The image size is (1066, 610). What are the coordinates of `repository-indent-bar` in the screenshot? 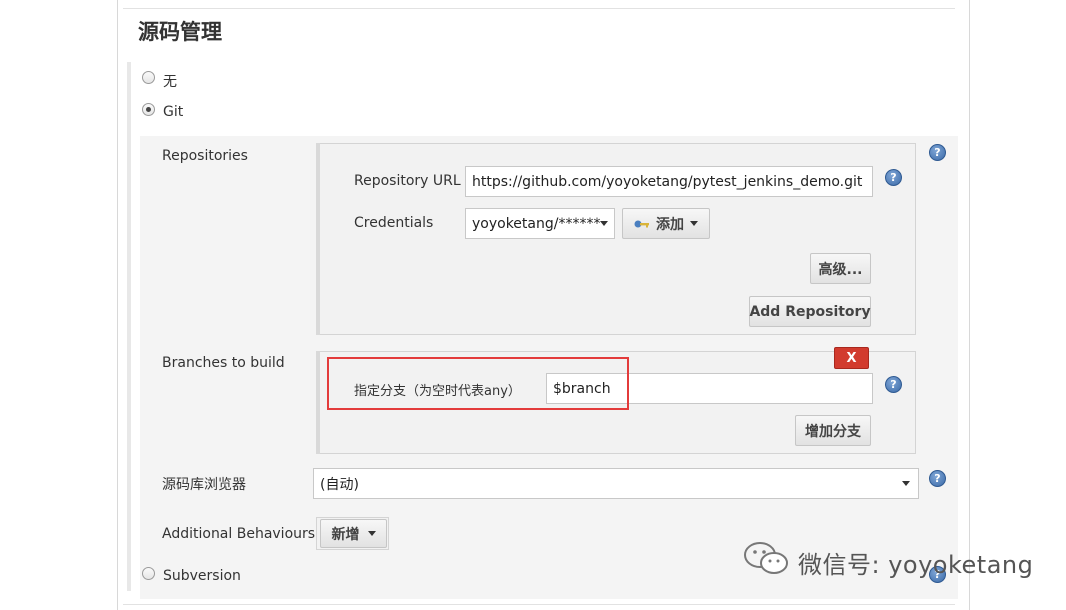 It's located at (318, 239).